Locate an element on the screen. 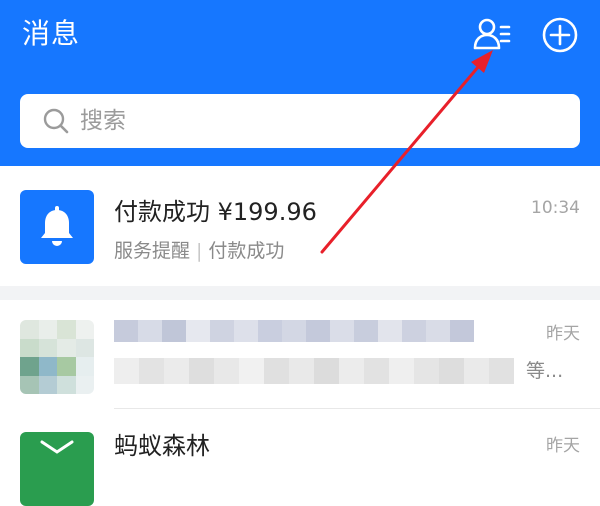 The height and width of the screenshot is (506, 600). section-gap is located at coordinates (300, 293).